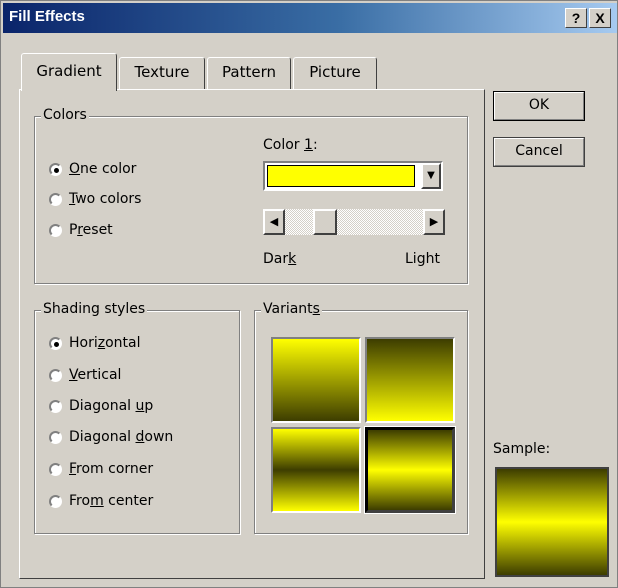 The image size is (618, 588). Describe the element at coordinates (325, 222) in the screenshot. I see `slider-thumb` at that location.